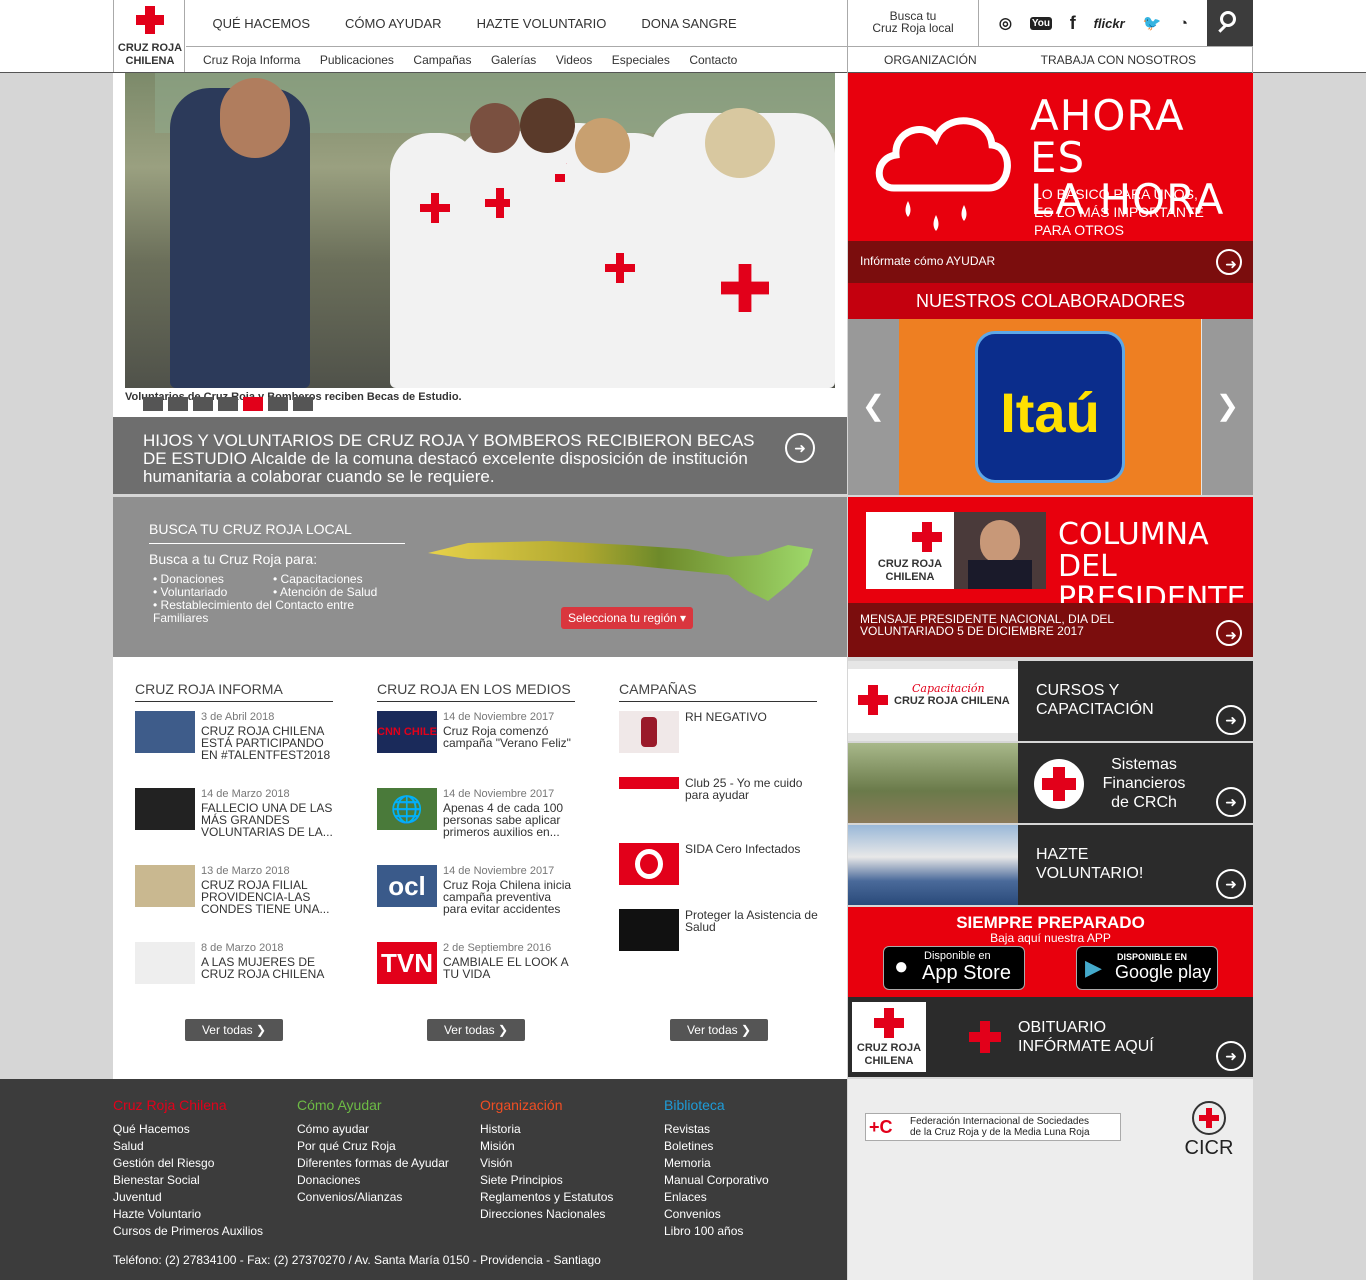 This screenshot has width=1366, height=1280. Describe the element at coordinates (716, 1129) in the screenshot. I see `footer-link: Revistas` at that location.